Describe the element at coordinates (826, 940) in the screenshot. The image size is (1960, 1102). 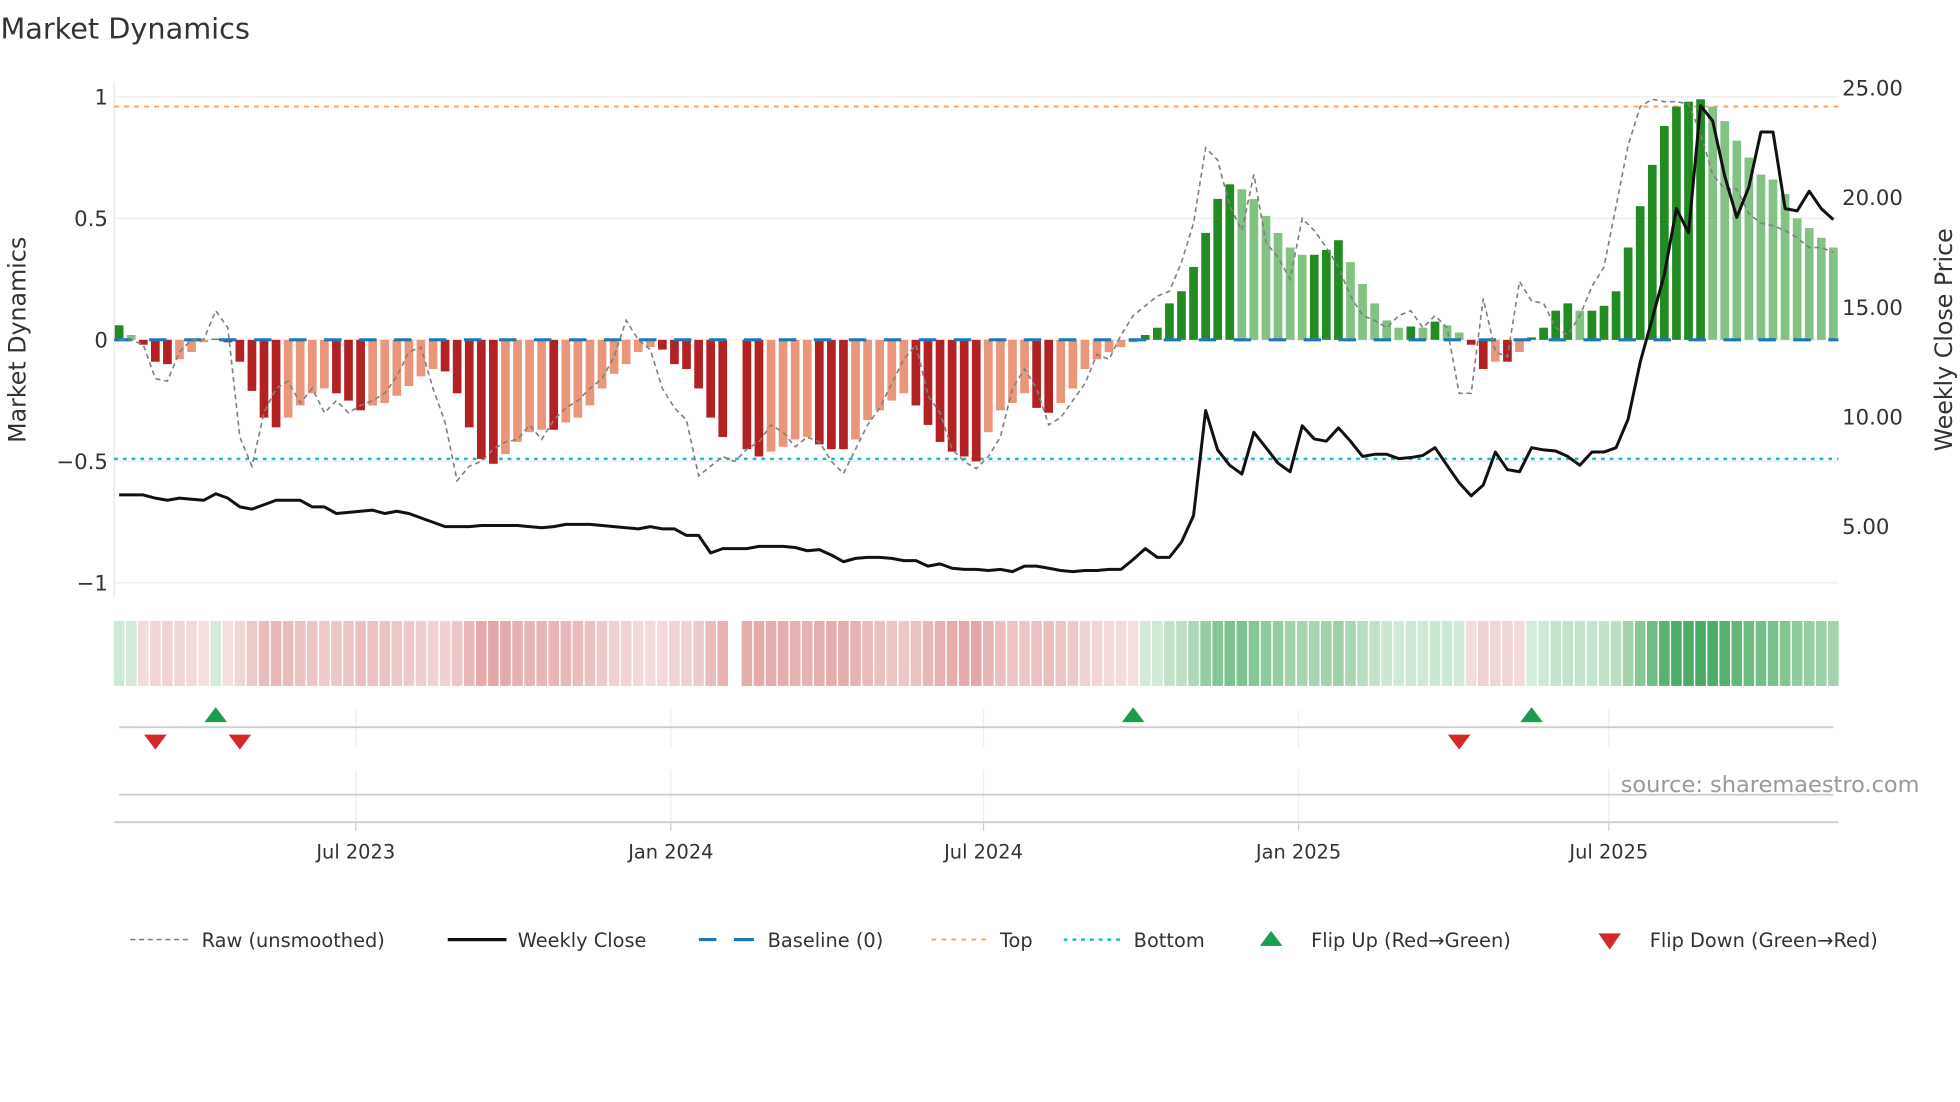
I see `legend-baseline-label: Baseline (0)` at that location.